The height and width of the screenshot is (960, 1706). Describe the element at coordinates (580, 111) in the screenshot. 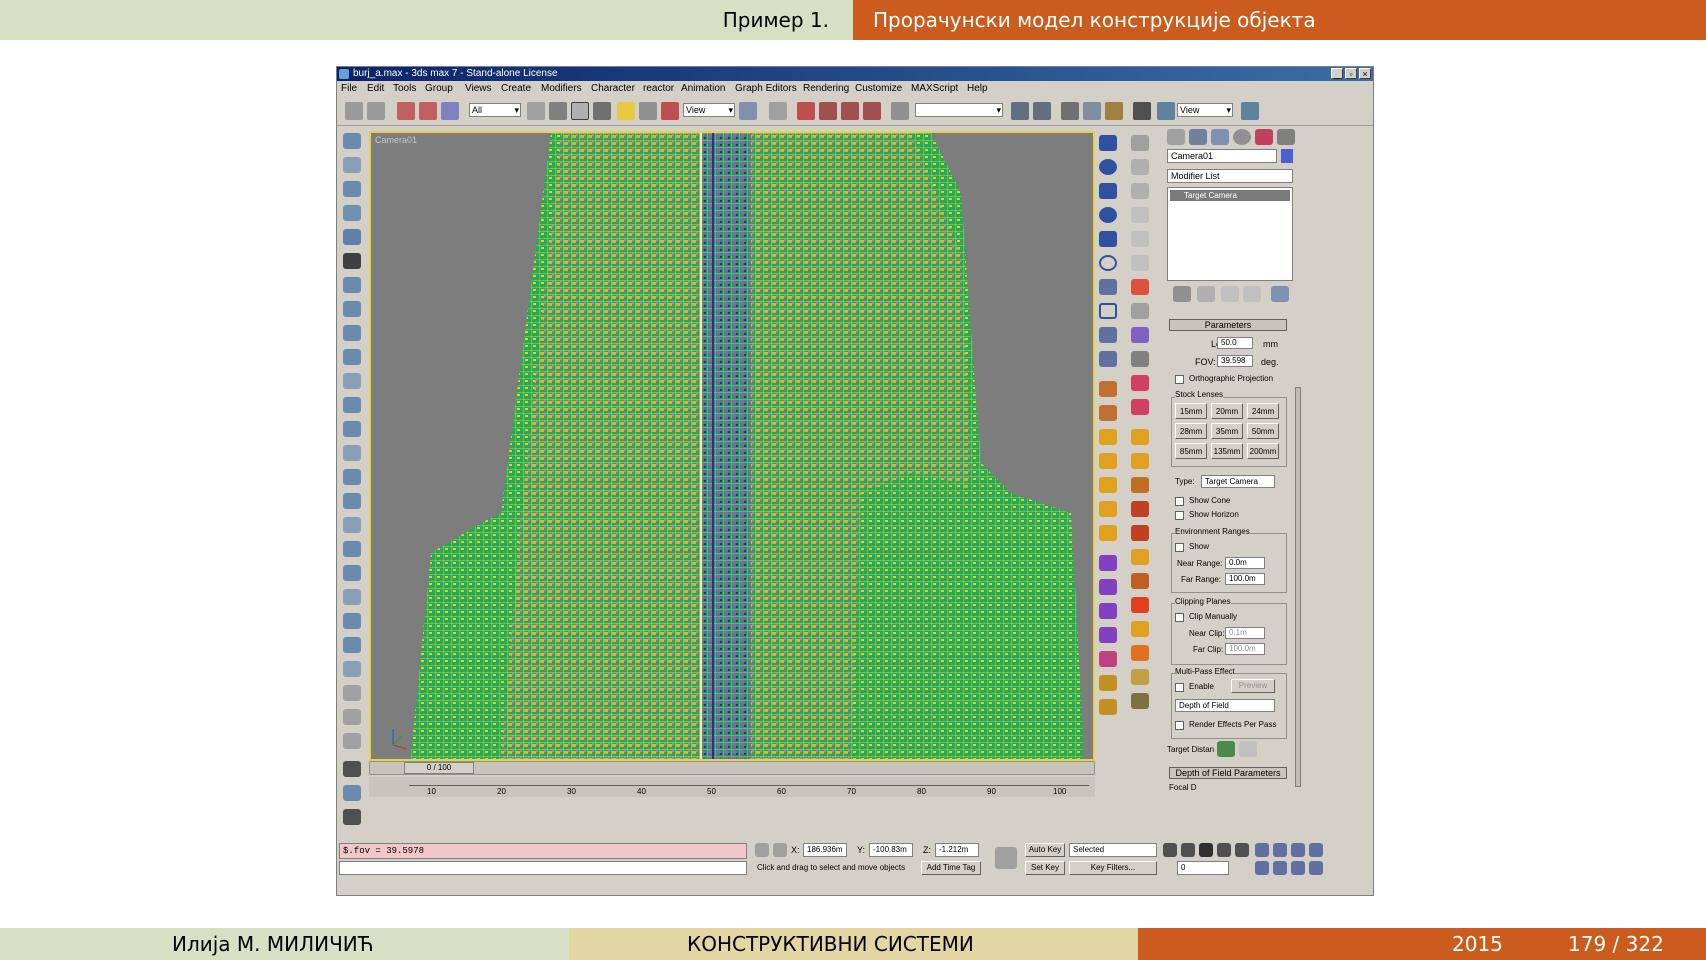

I see `rect-selection-icon` at that location.